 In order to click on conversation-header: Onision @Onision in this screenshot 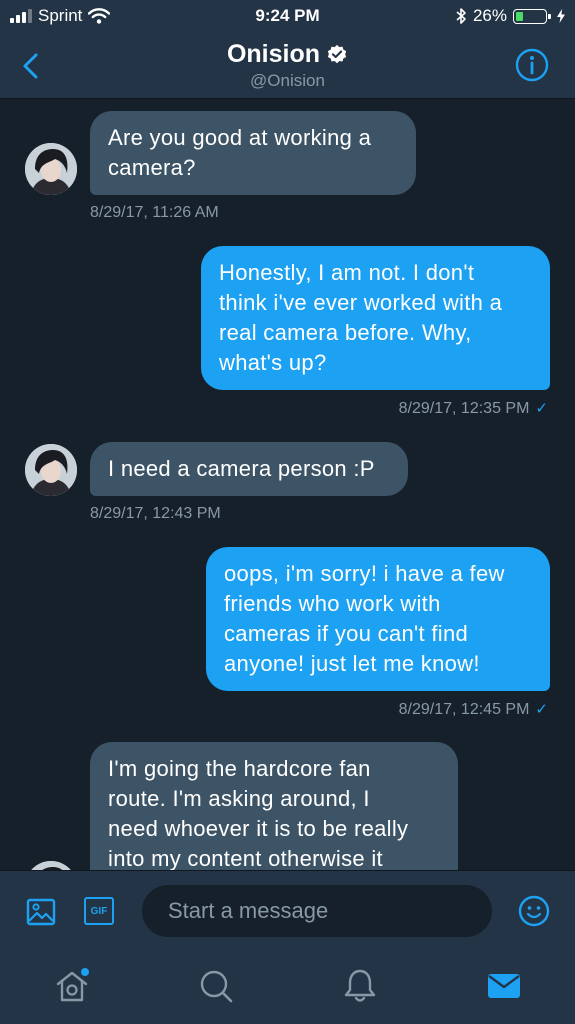, I will do `click(287, 66)`.